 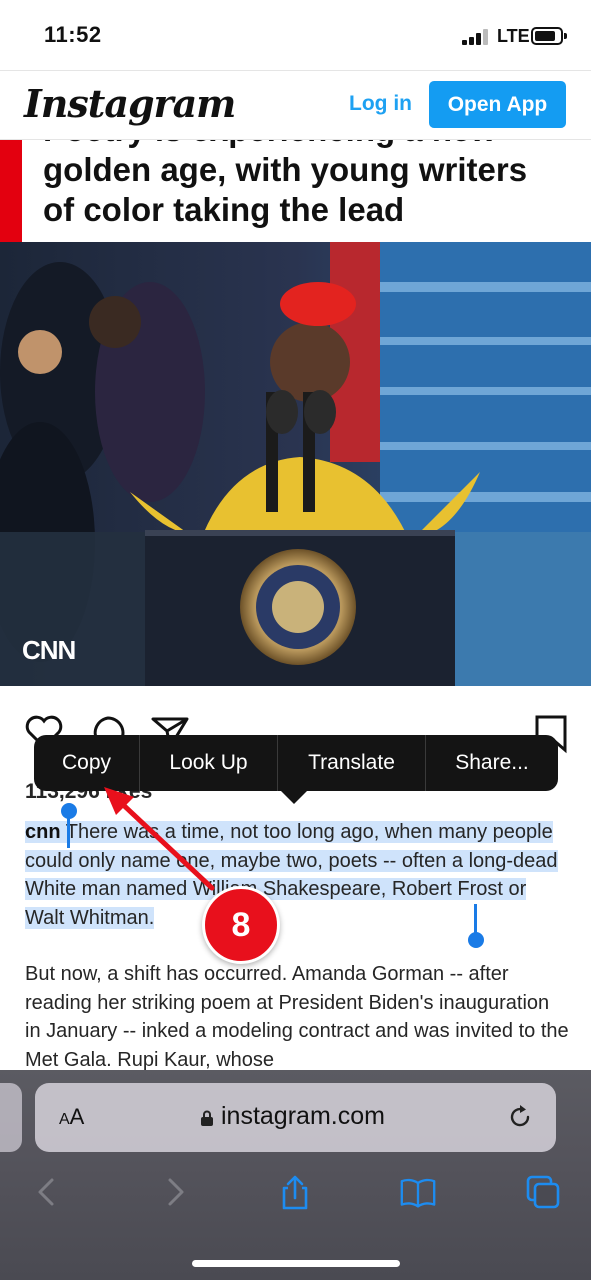 I want to click on text-size-button: AA, so click(x=71, y=1117).